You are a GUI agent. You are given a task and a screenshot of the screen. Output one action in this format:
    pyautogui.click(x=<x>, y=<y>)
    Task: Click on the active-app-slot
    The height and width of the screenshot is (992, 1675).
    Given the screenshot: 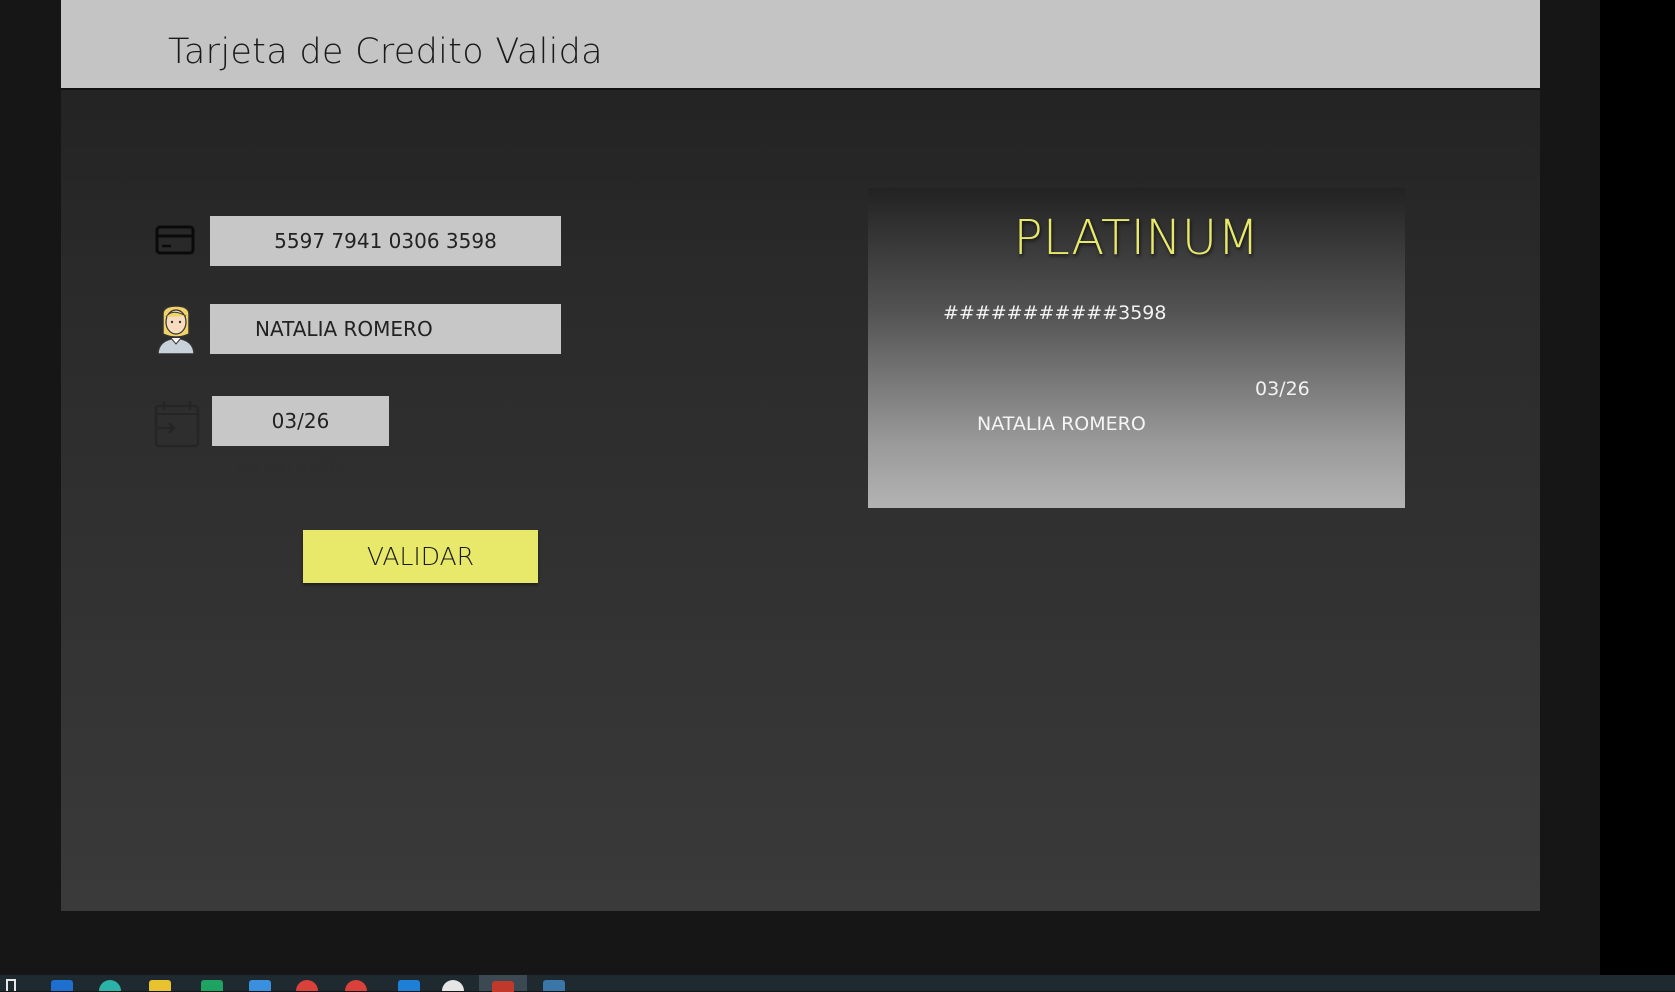 What is the action you would take?
    pyautogui.click(x=503, y=983)
    